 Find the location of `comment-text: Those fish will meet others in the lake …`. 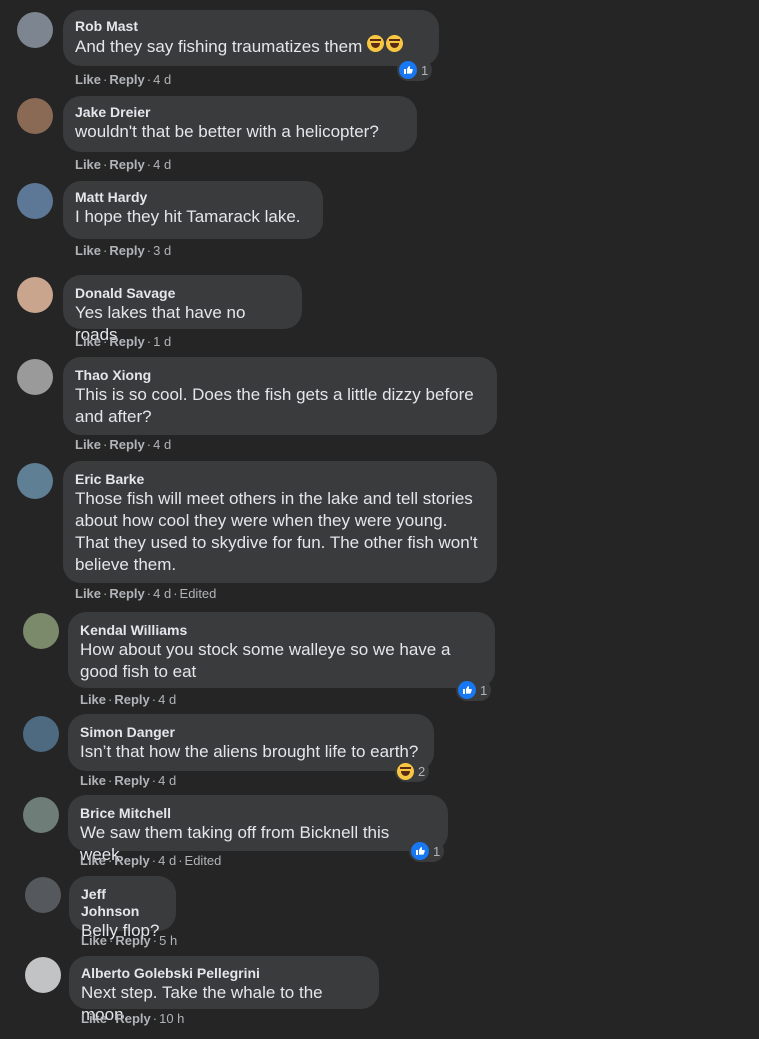

comment-text: Those fish will meet others in the lake … is located at coordinates (276, 531).